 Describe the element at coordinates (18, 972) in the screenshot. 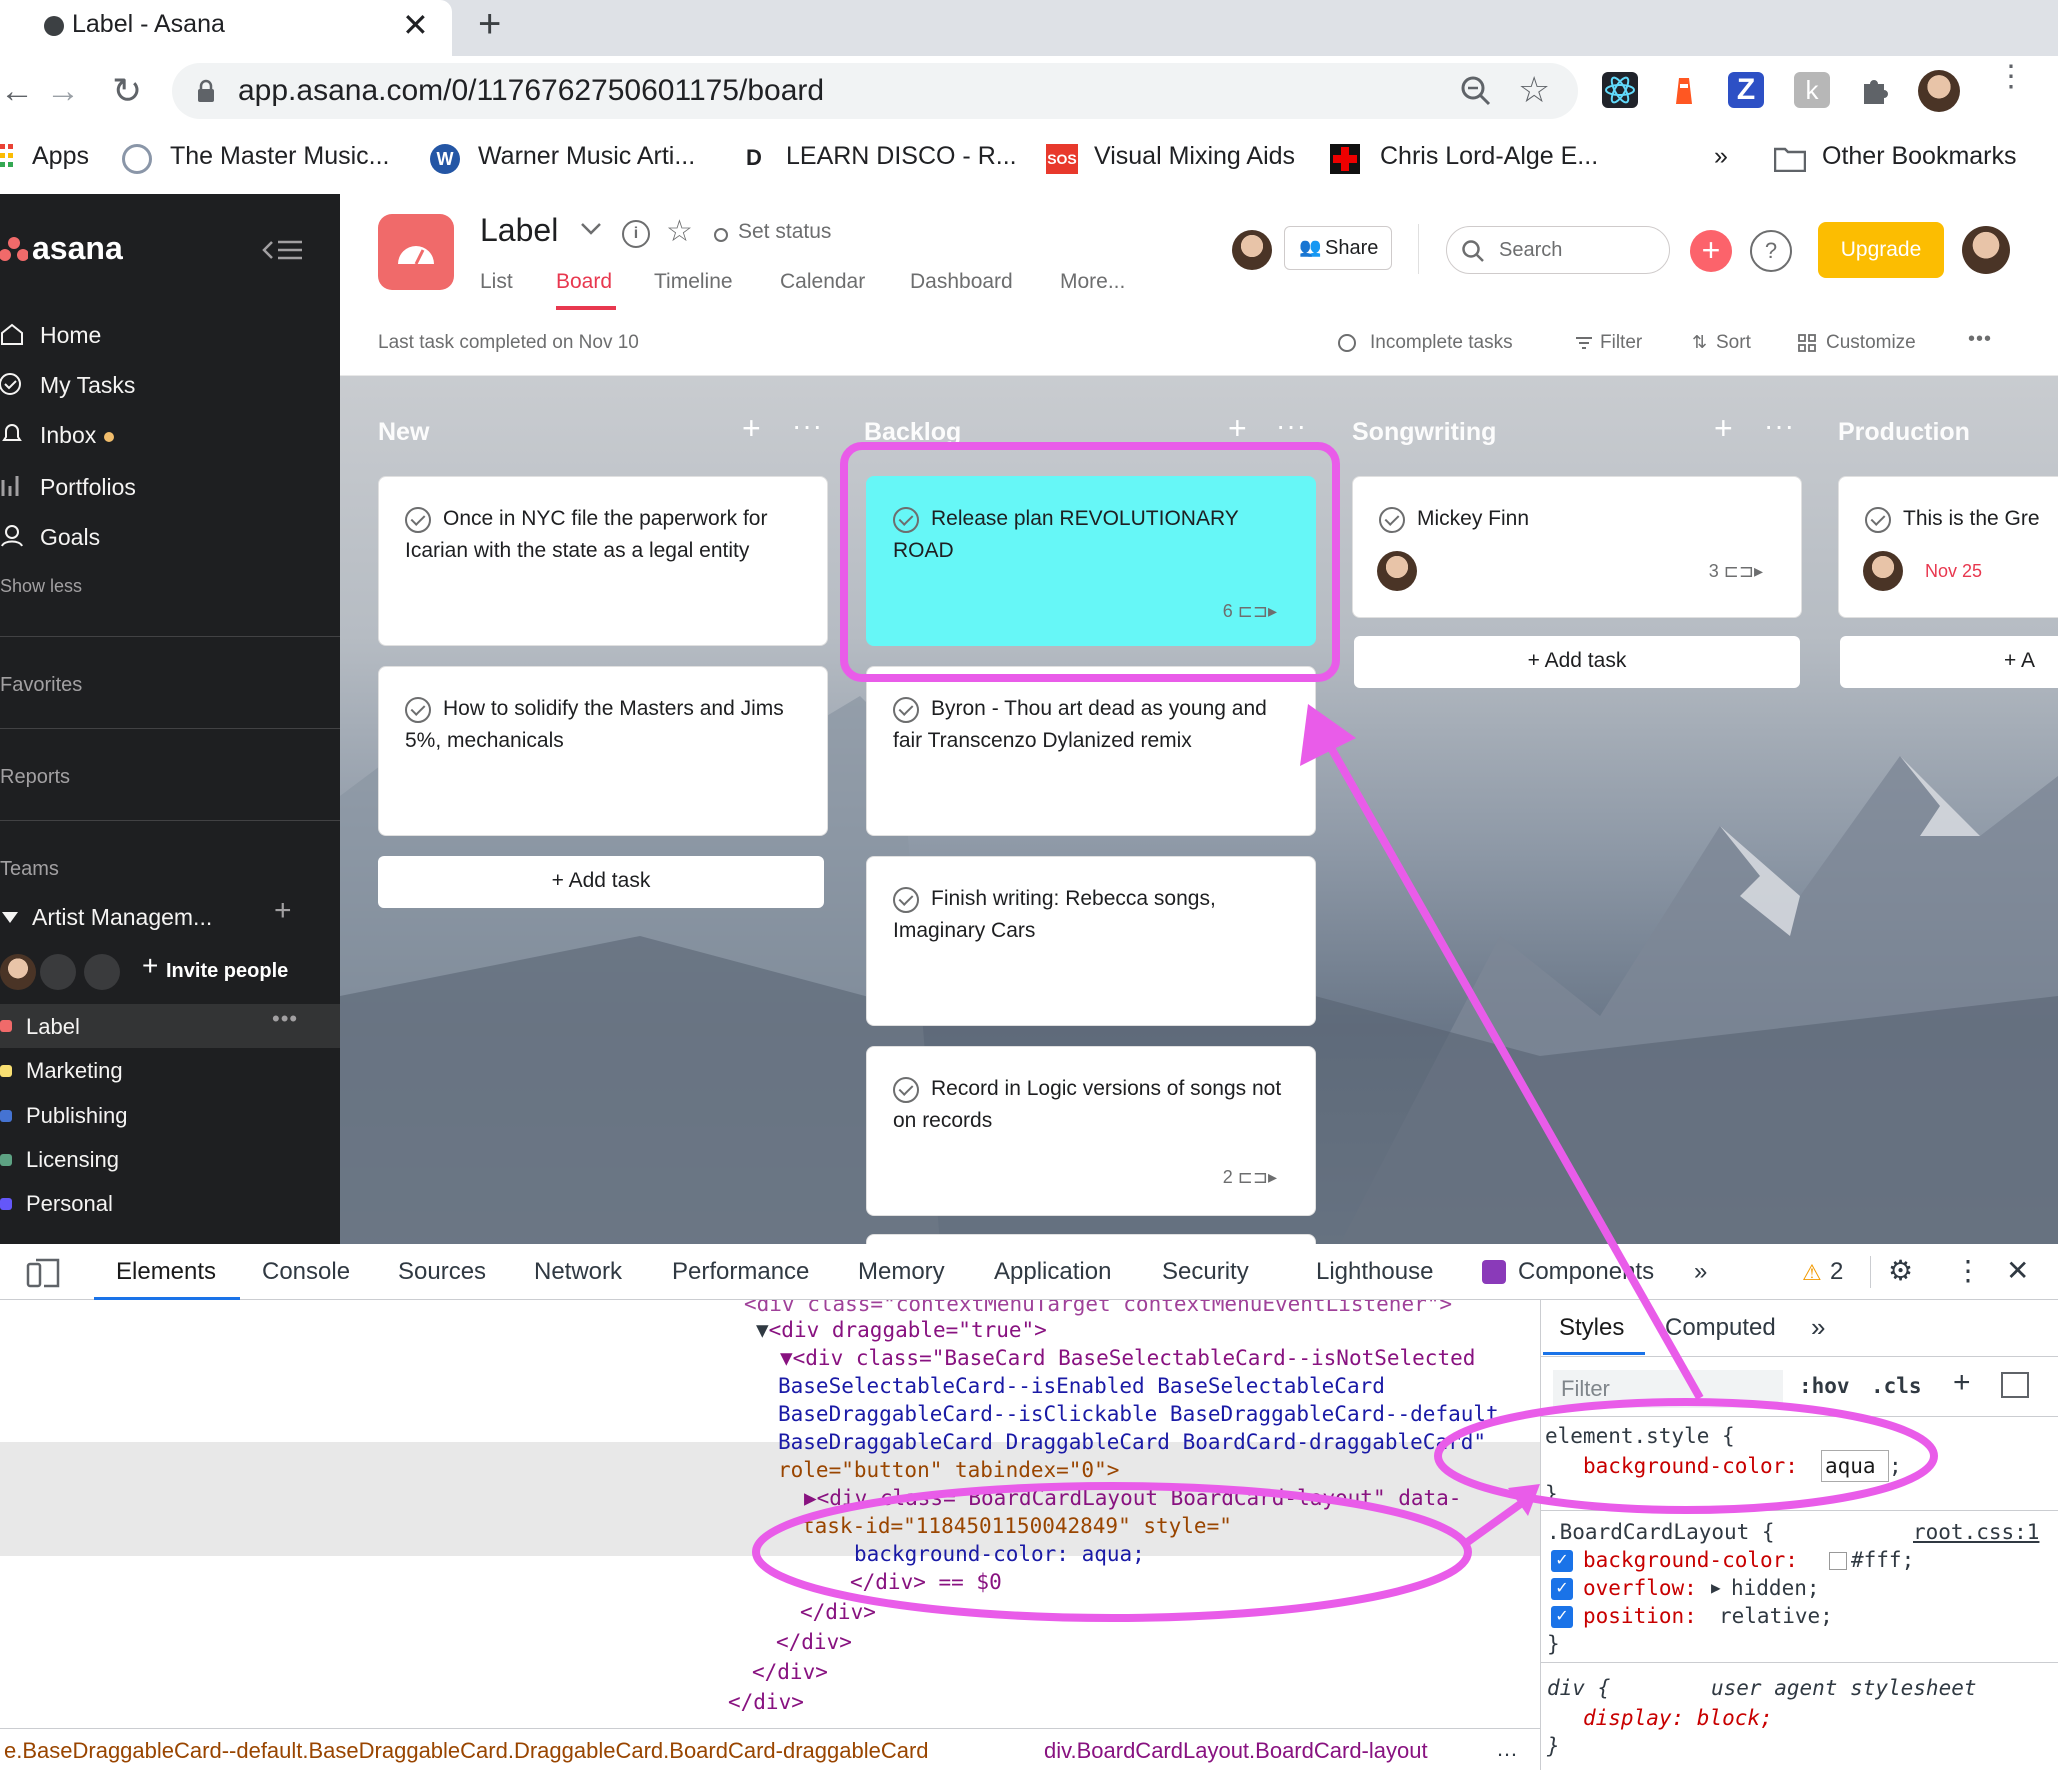

I see `team-member-avatar` at that location.